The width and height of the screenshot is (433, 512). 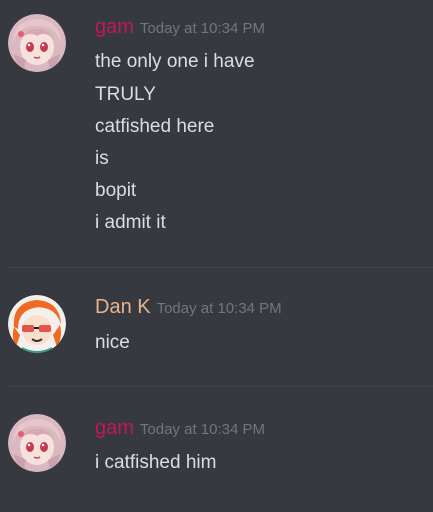 I want to click on orange-hair-sunglasses-avatar-icon, so click(x=37, y=324).